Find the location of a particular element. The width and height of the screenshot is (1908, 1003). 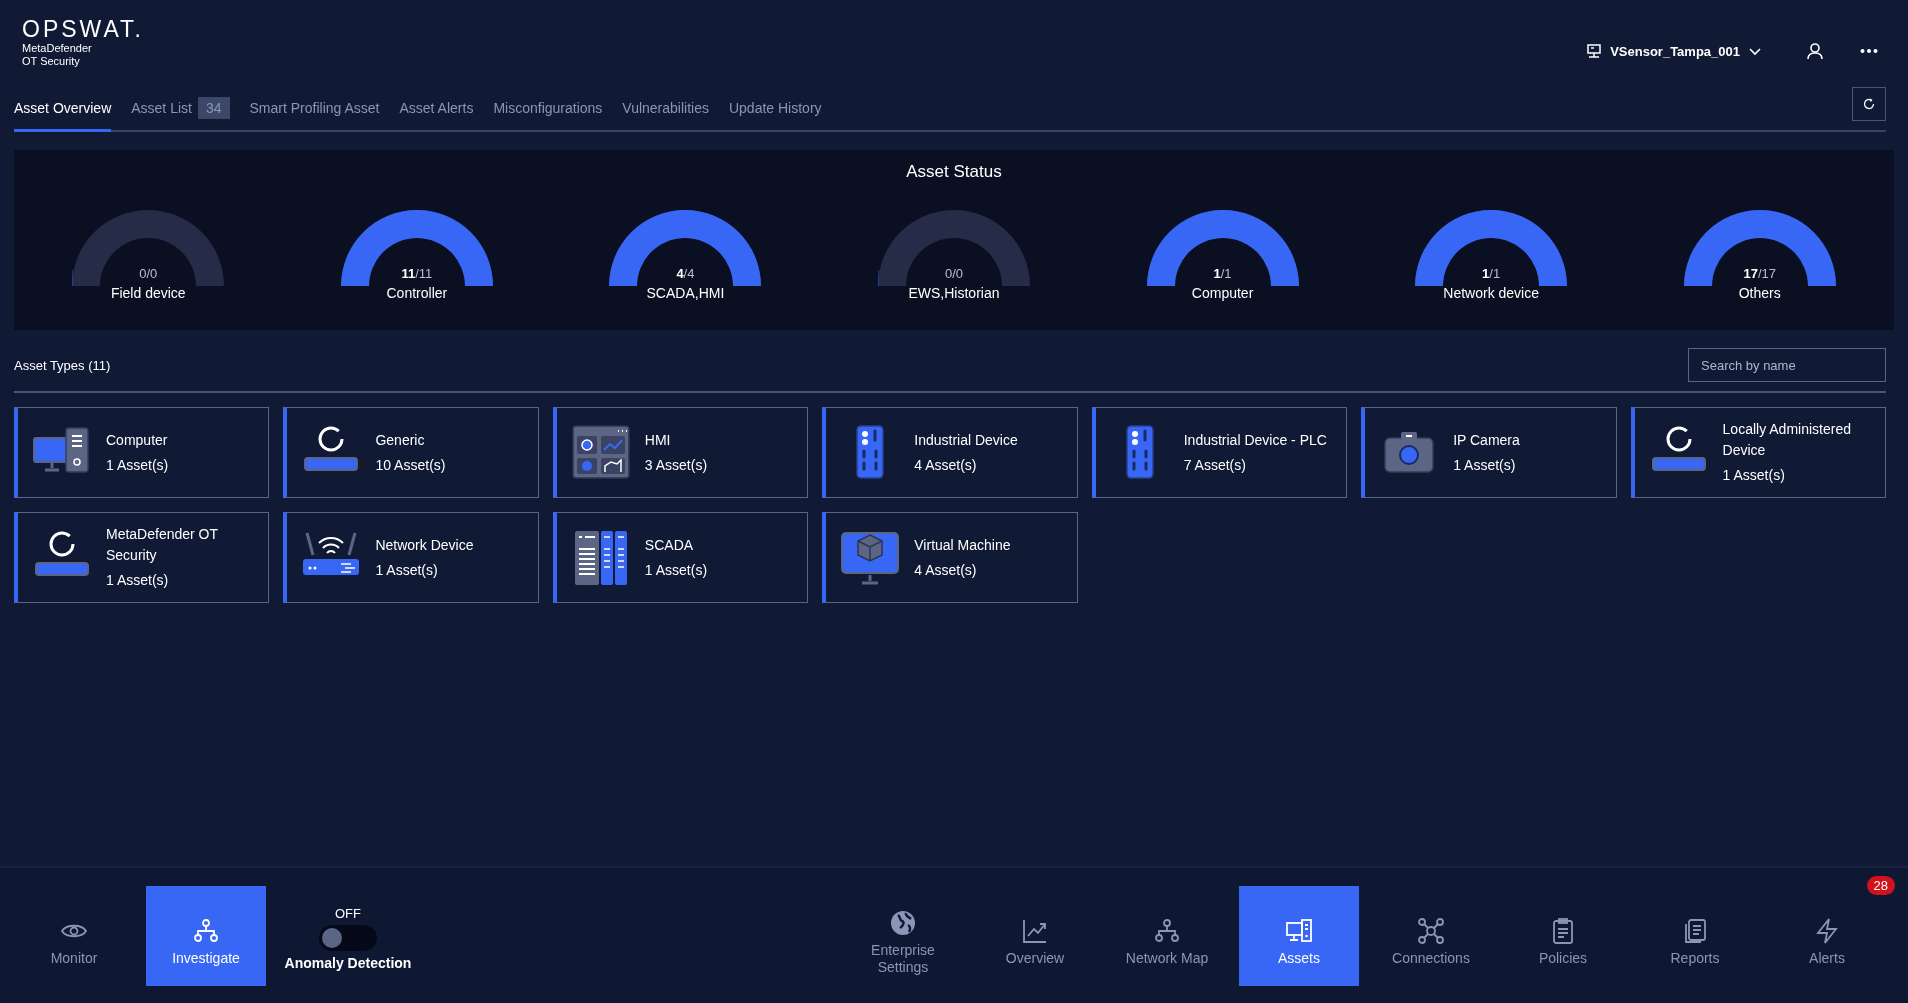

alert-count-badge: 28 is located at coordinates (1880, 885).